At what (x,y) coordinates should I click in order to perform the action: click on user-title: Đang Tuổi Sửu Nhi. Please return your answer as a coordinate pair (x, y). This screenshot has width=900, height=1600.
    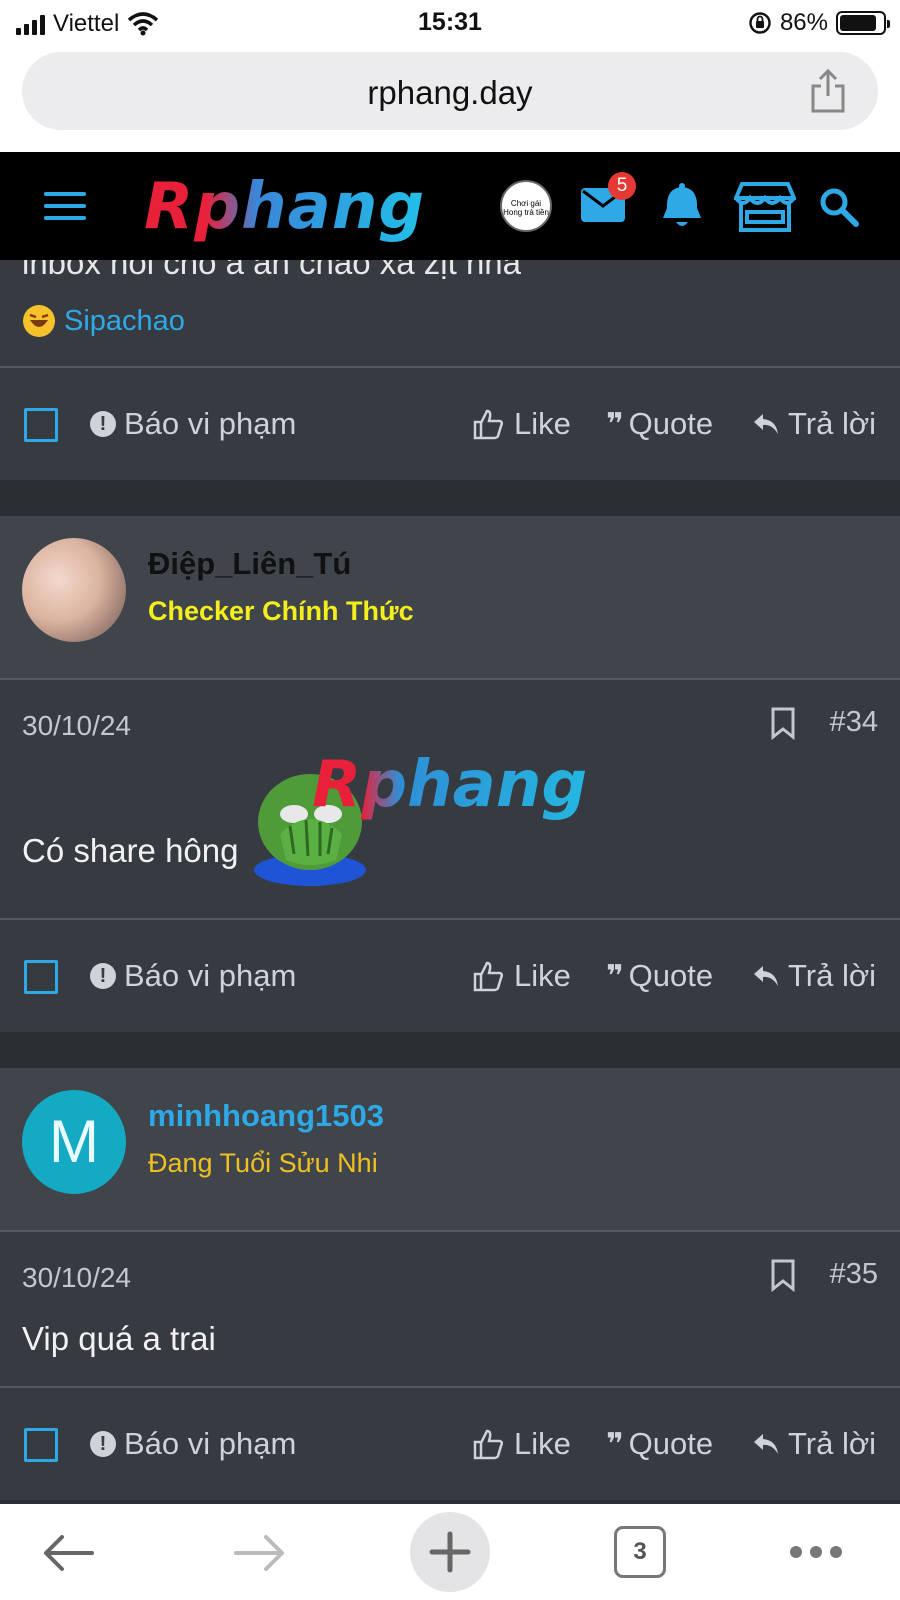
    Looking at the image, I should click on (263, 1163).